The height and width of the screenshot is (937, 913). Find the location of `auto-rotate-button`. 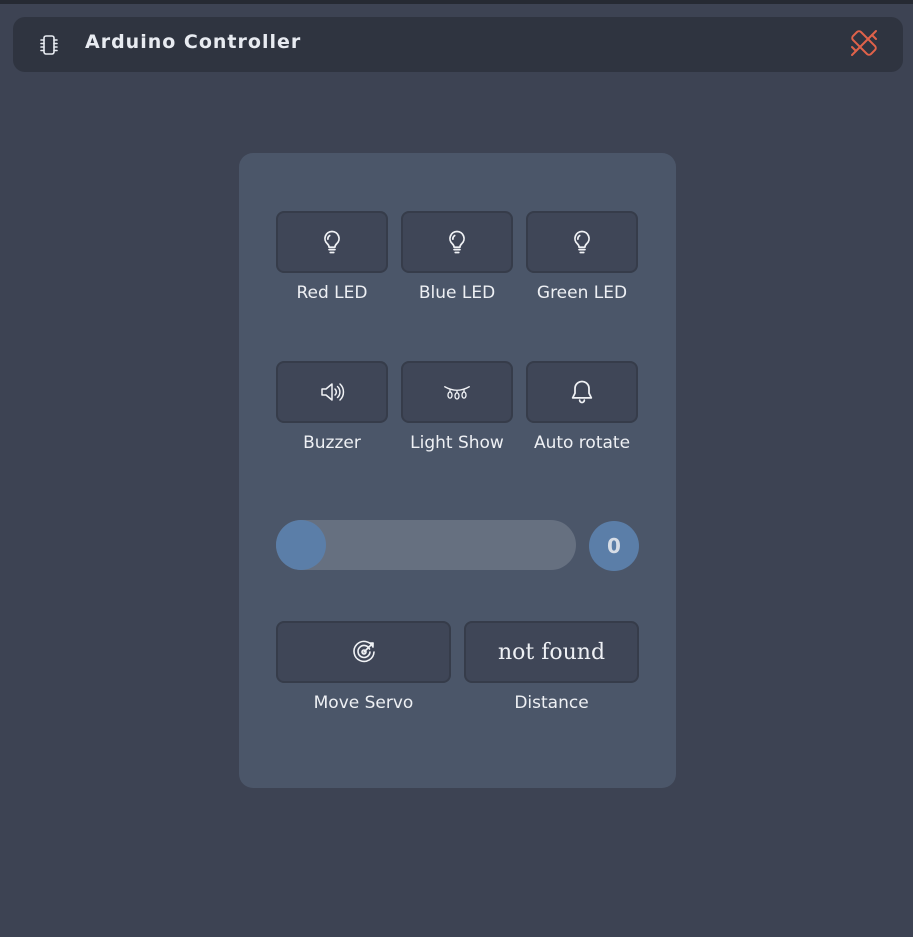

auto-rotate-button is located at coordinates (582, 392).